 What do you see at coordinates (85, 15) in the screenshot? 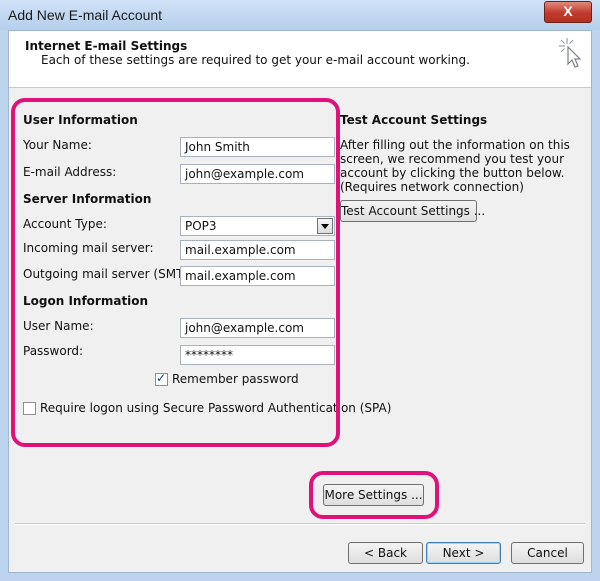
I see `window-title: Add New E-mail Account` at bounding box center [85, 15].